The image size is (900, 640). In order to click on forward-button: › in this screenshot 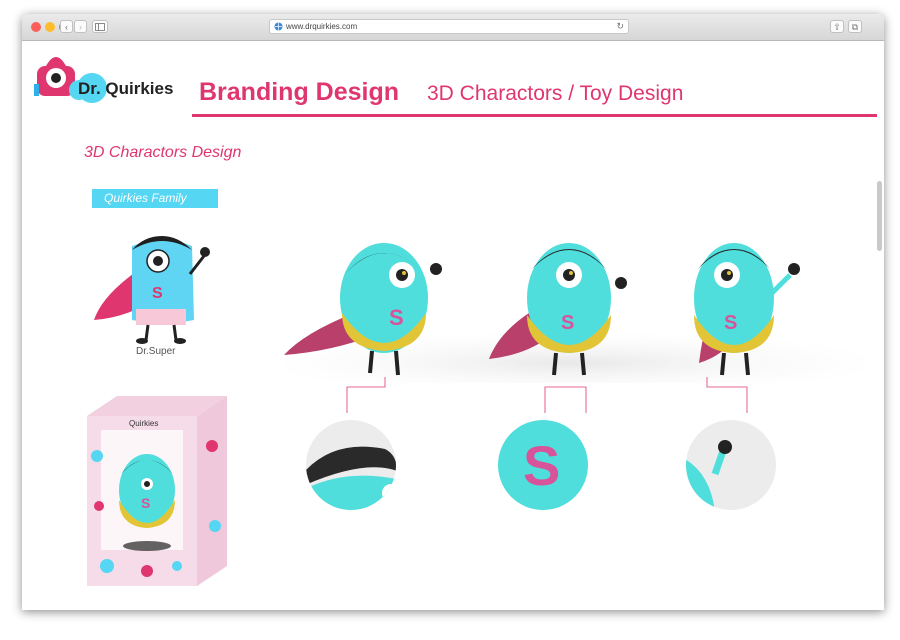, I will do `click(80, 26)`.